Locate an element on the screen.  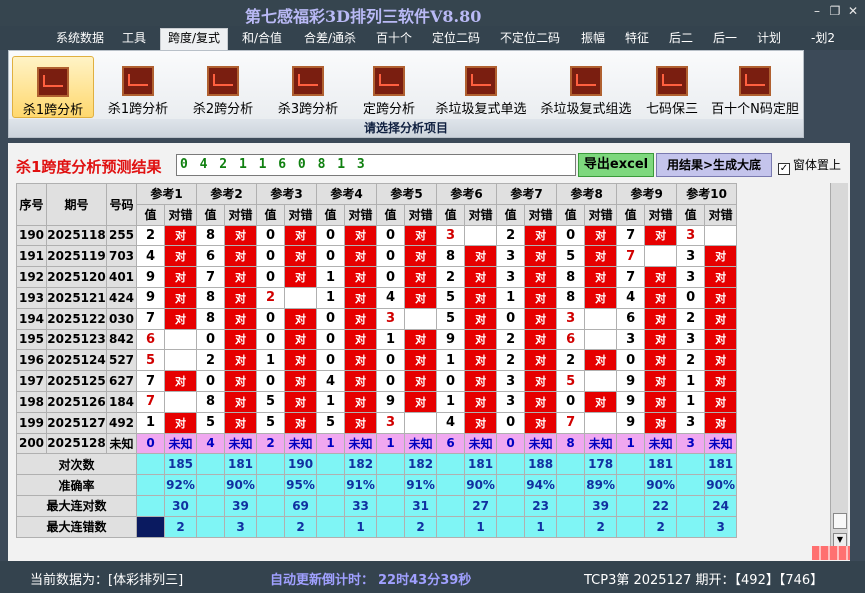
topmost-checkbox: ✓ 窗体置上 is located at coordinates (809, 165).